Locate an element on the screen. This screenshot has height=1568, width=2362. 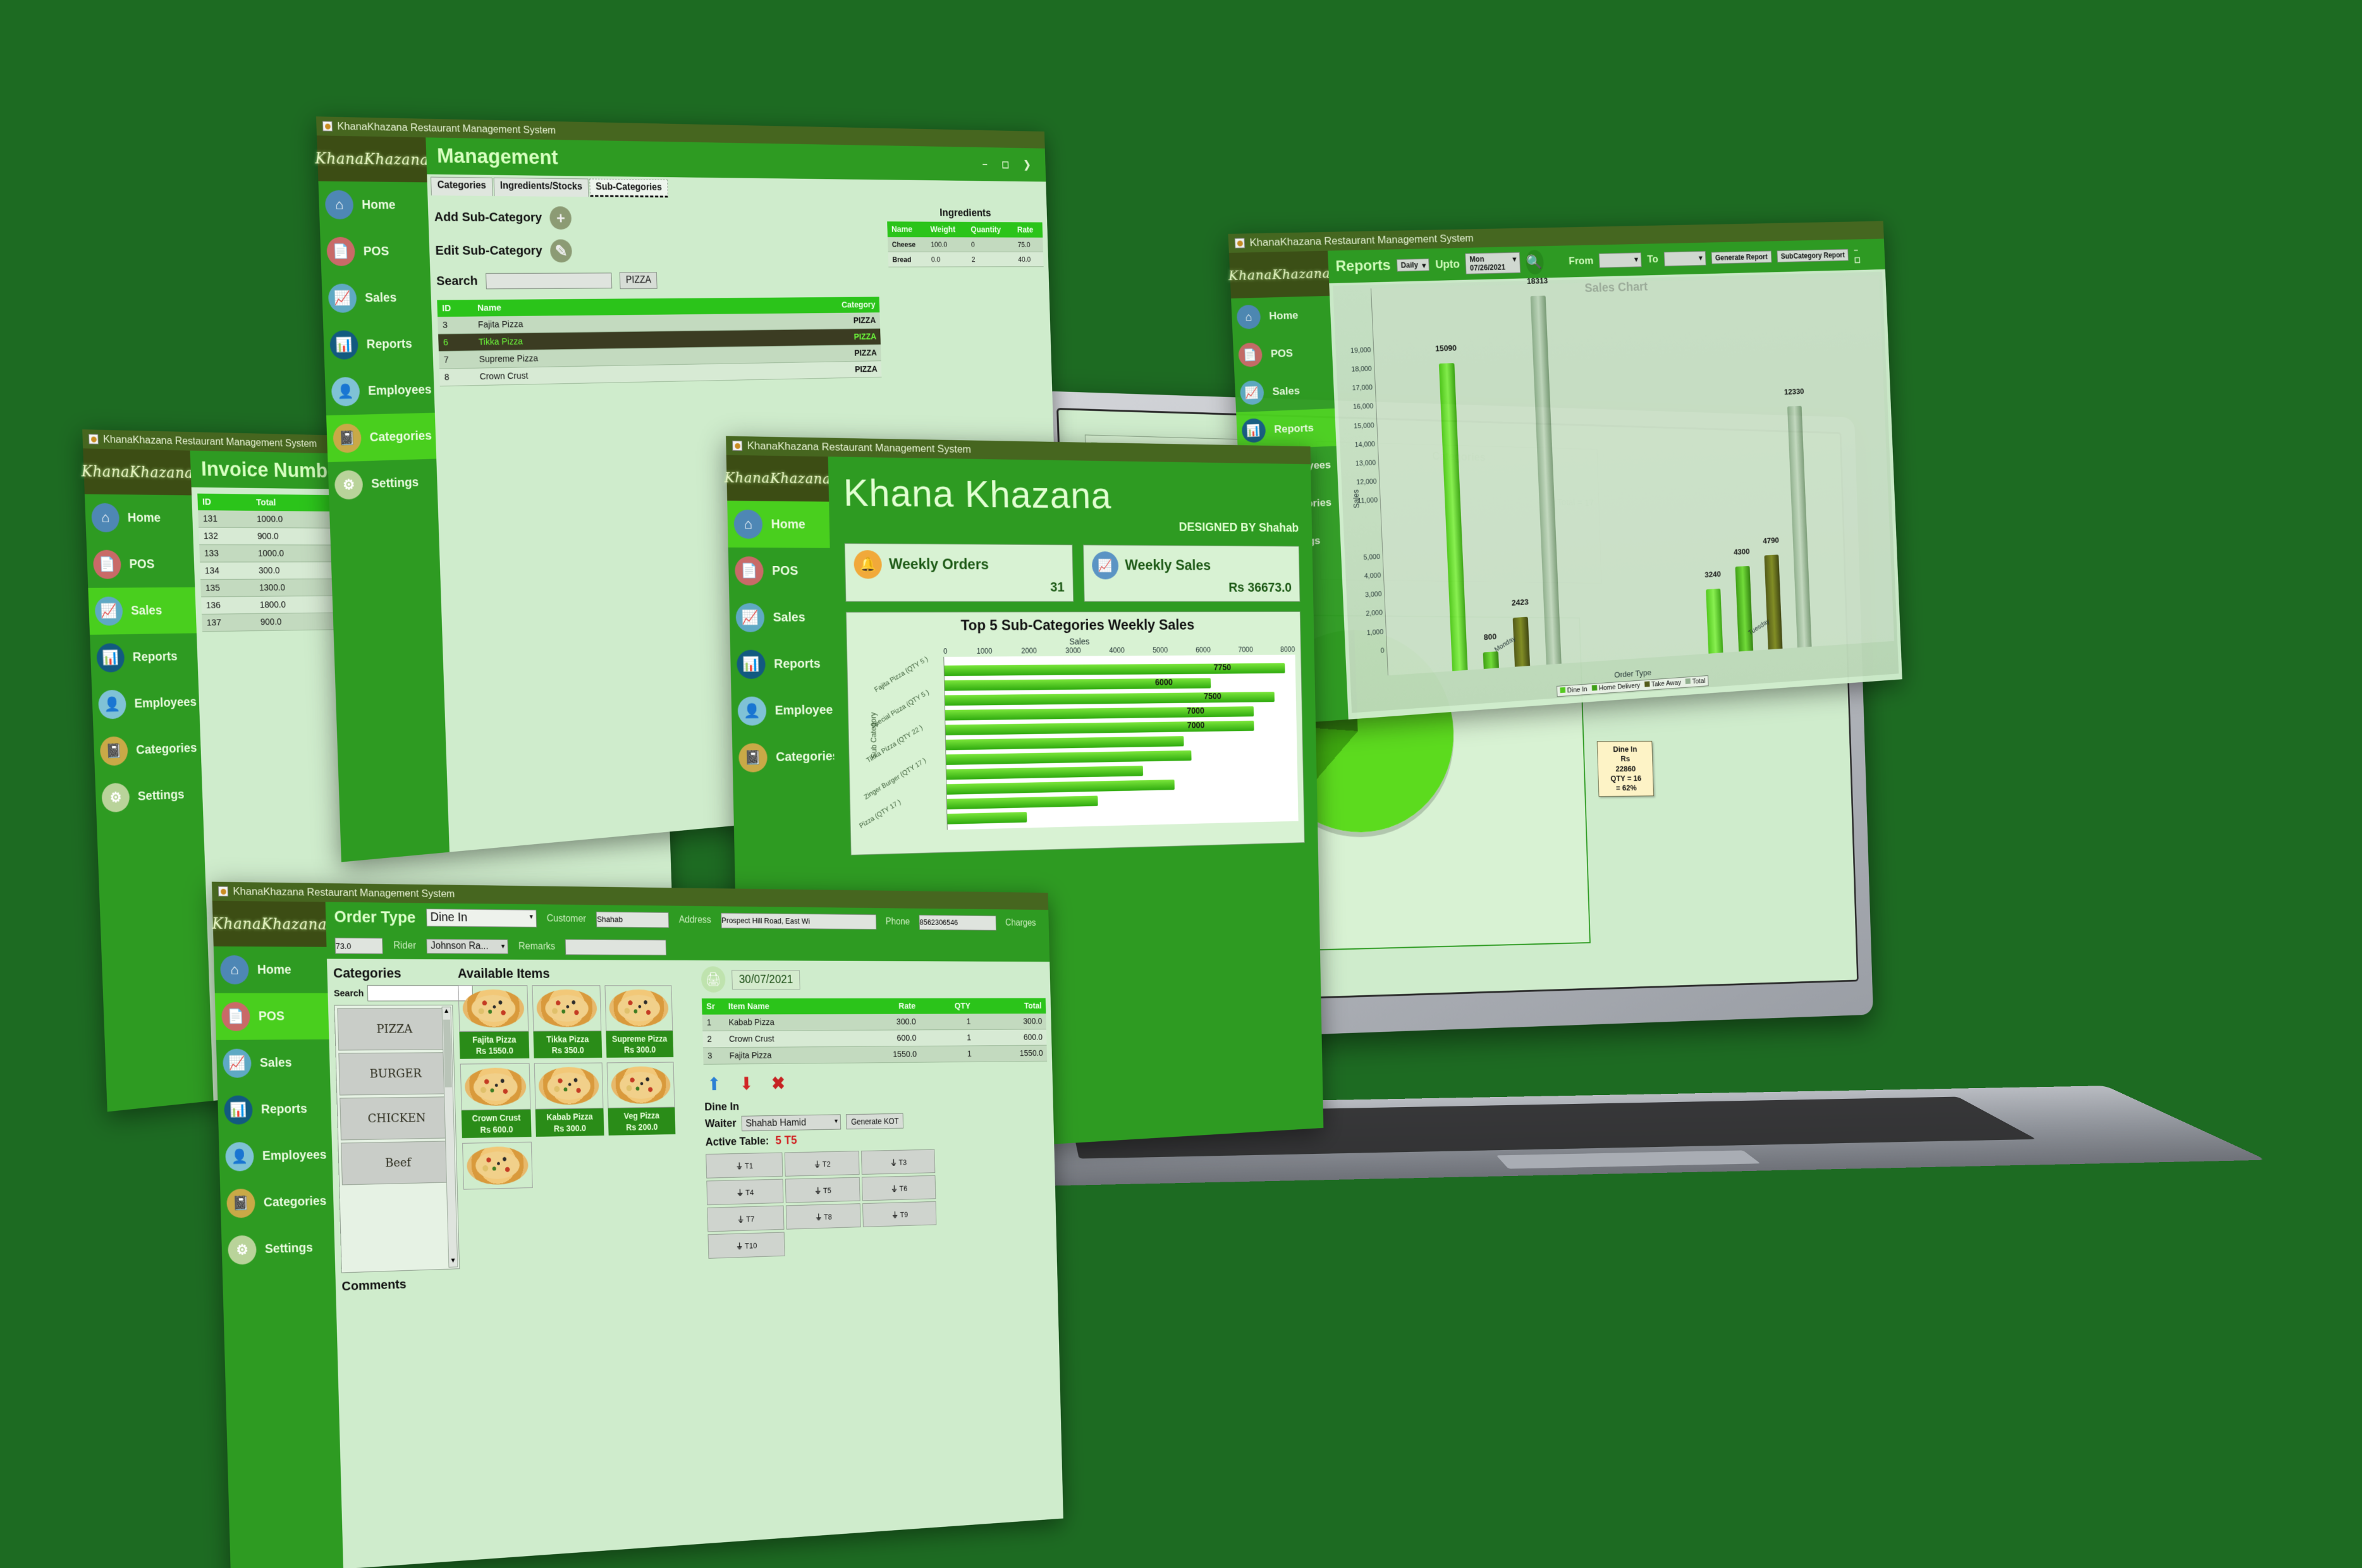
table-button-t9: ⏚ T9 is located at coordinates (899, 1214).